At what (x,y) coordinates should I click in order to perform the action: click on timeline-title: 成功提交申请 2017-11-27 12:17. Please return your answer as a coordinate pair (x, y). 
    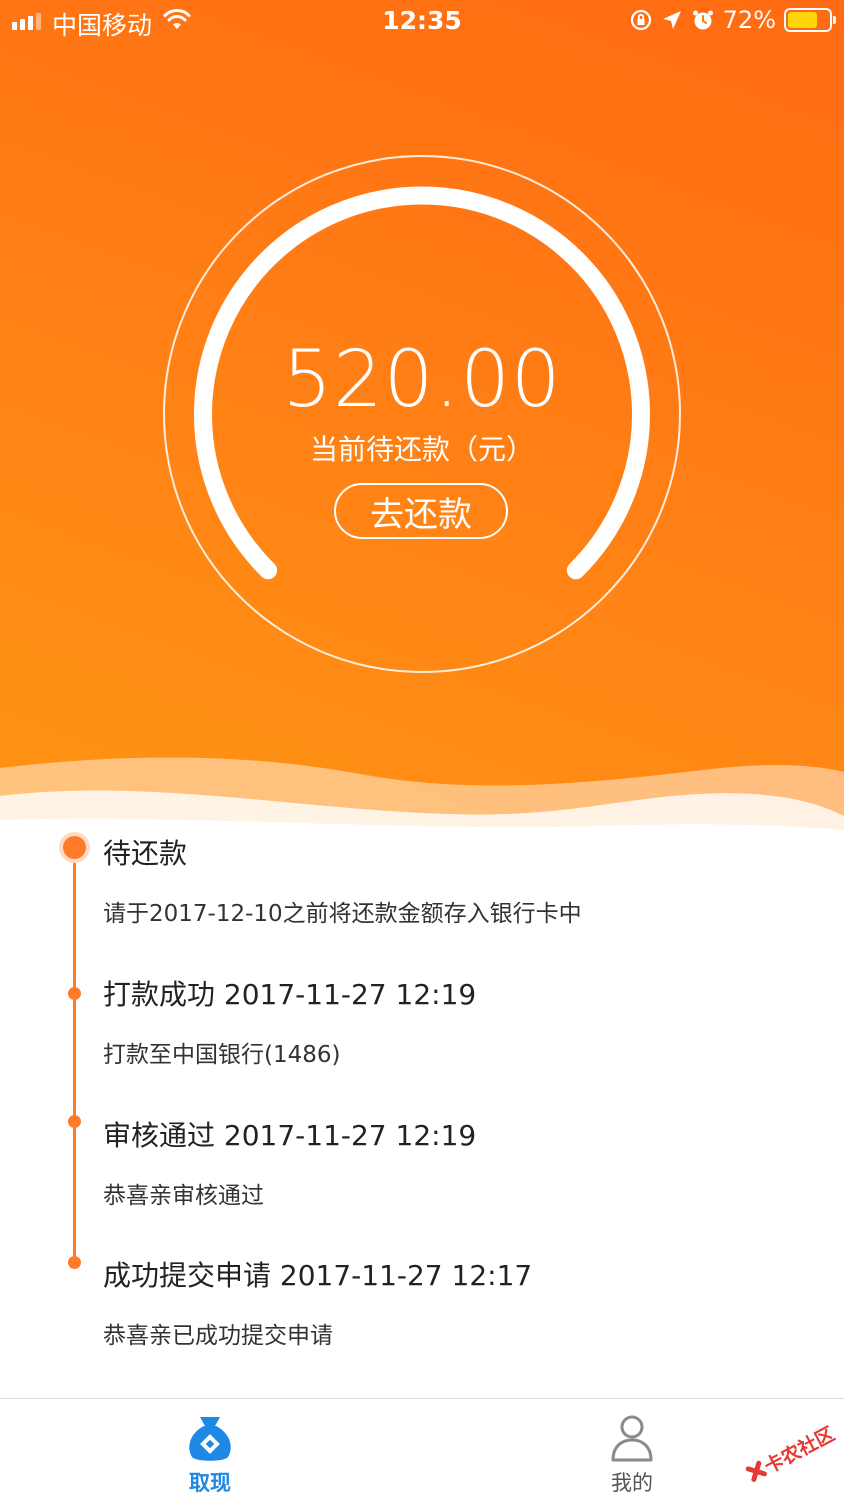
    Looking at the image, I should click on (318, 1275).